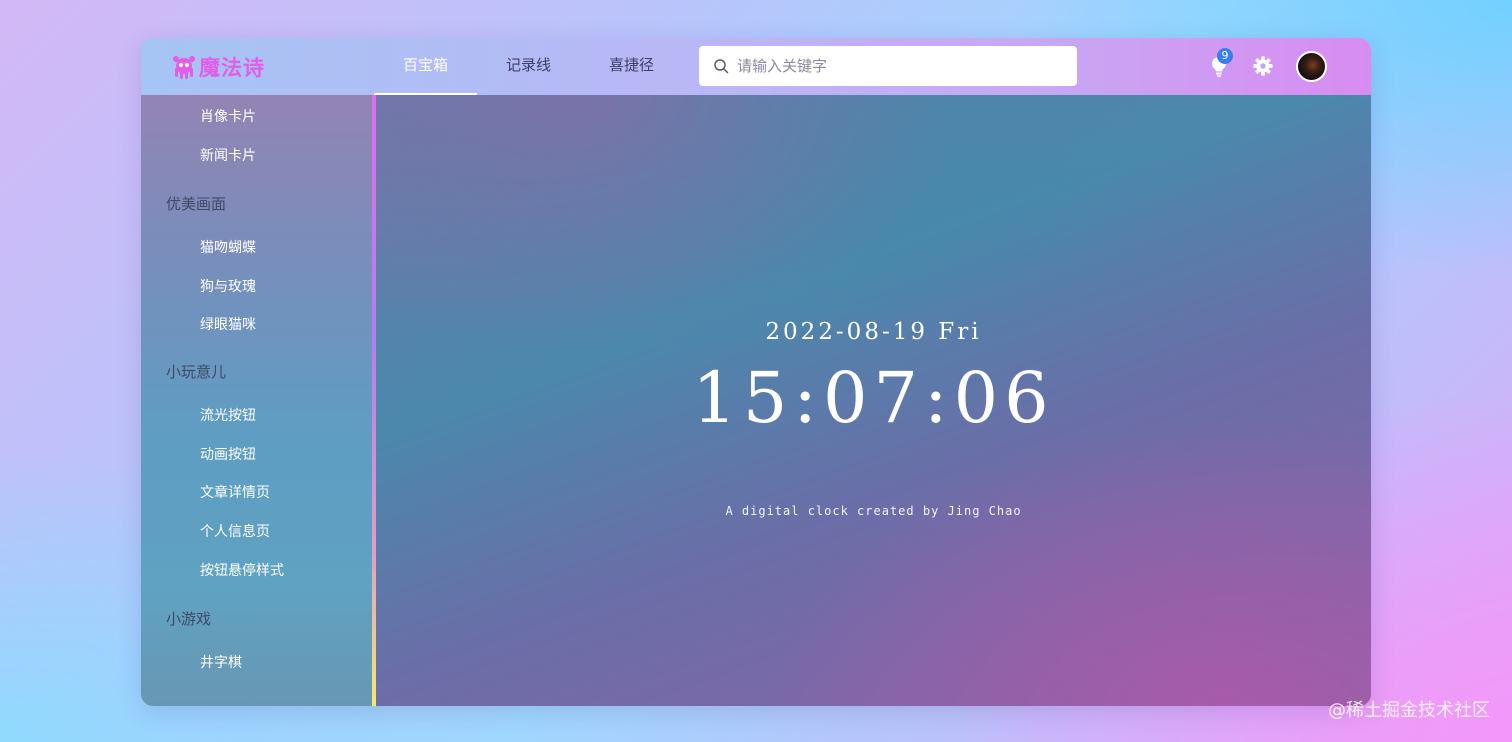 This screenshot has height=742, width=1512. What do you see at coordinates (228, 454) in the screenshot?
I see `sidebar-item-animated-button: 动画按钮` at bounding box center [228, 454].